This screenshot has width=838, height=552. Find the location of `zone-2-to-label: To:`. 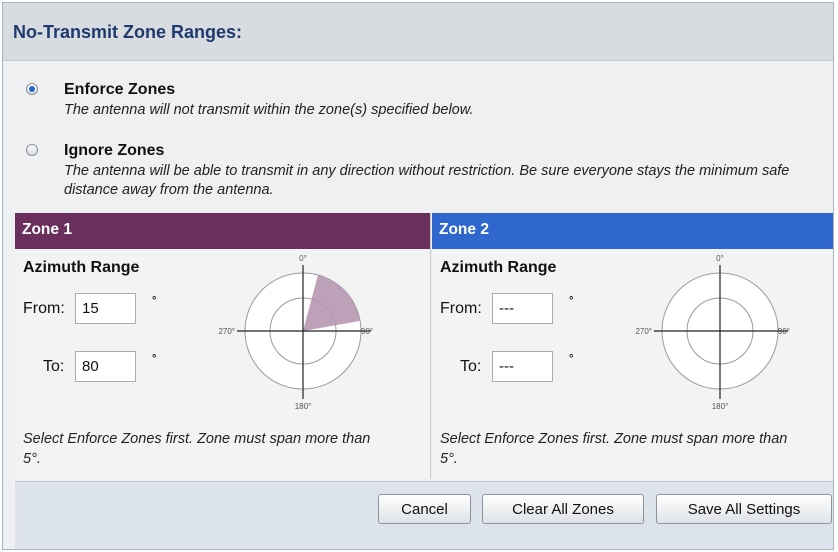

zone-2-to-label: To: is located at coordinates (471, 366).